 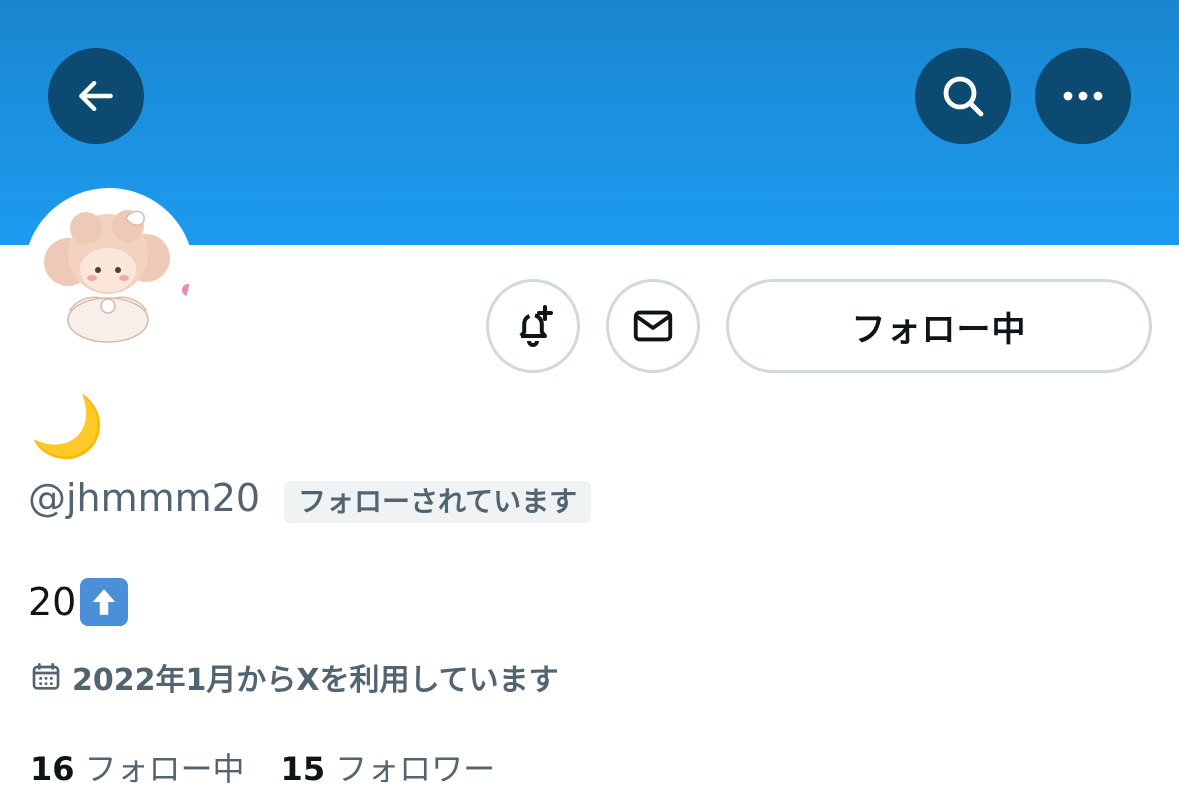 What do you see at coordinates (144, 498) in the screenshot?
I see `user-handle: @jhmmm20` at bounding box center [144, 498].